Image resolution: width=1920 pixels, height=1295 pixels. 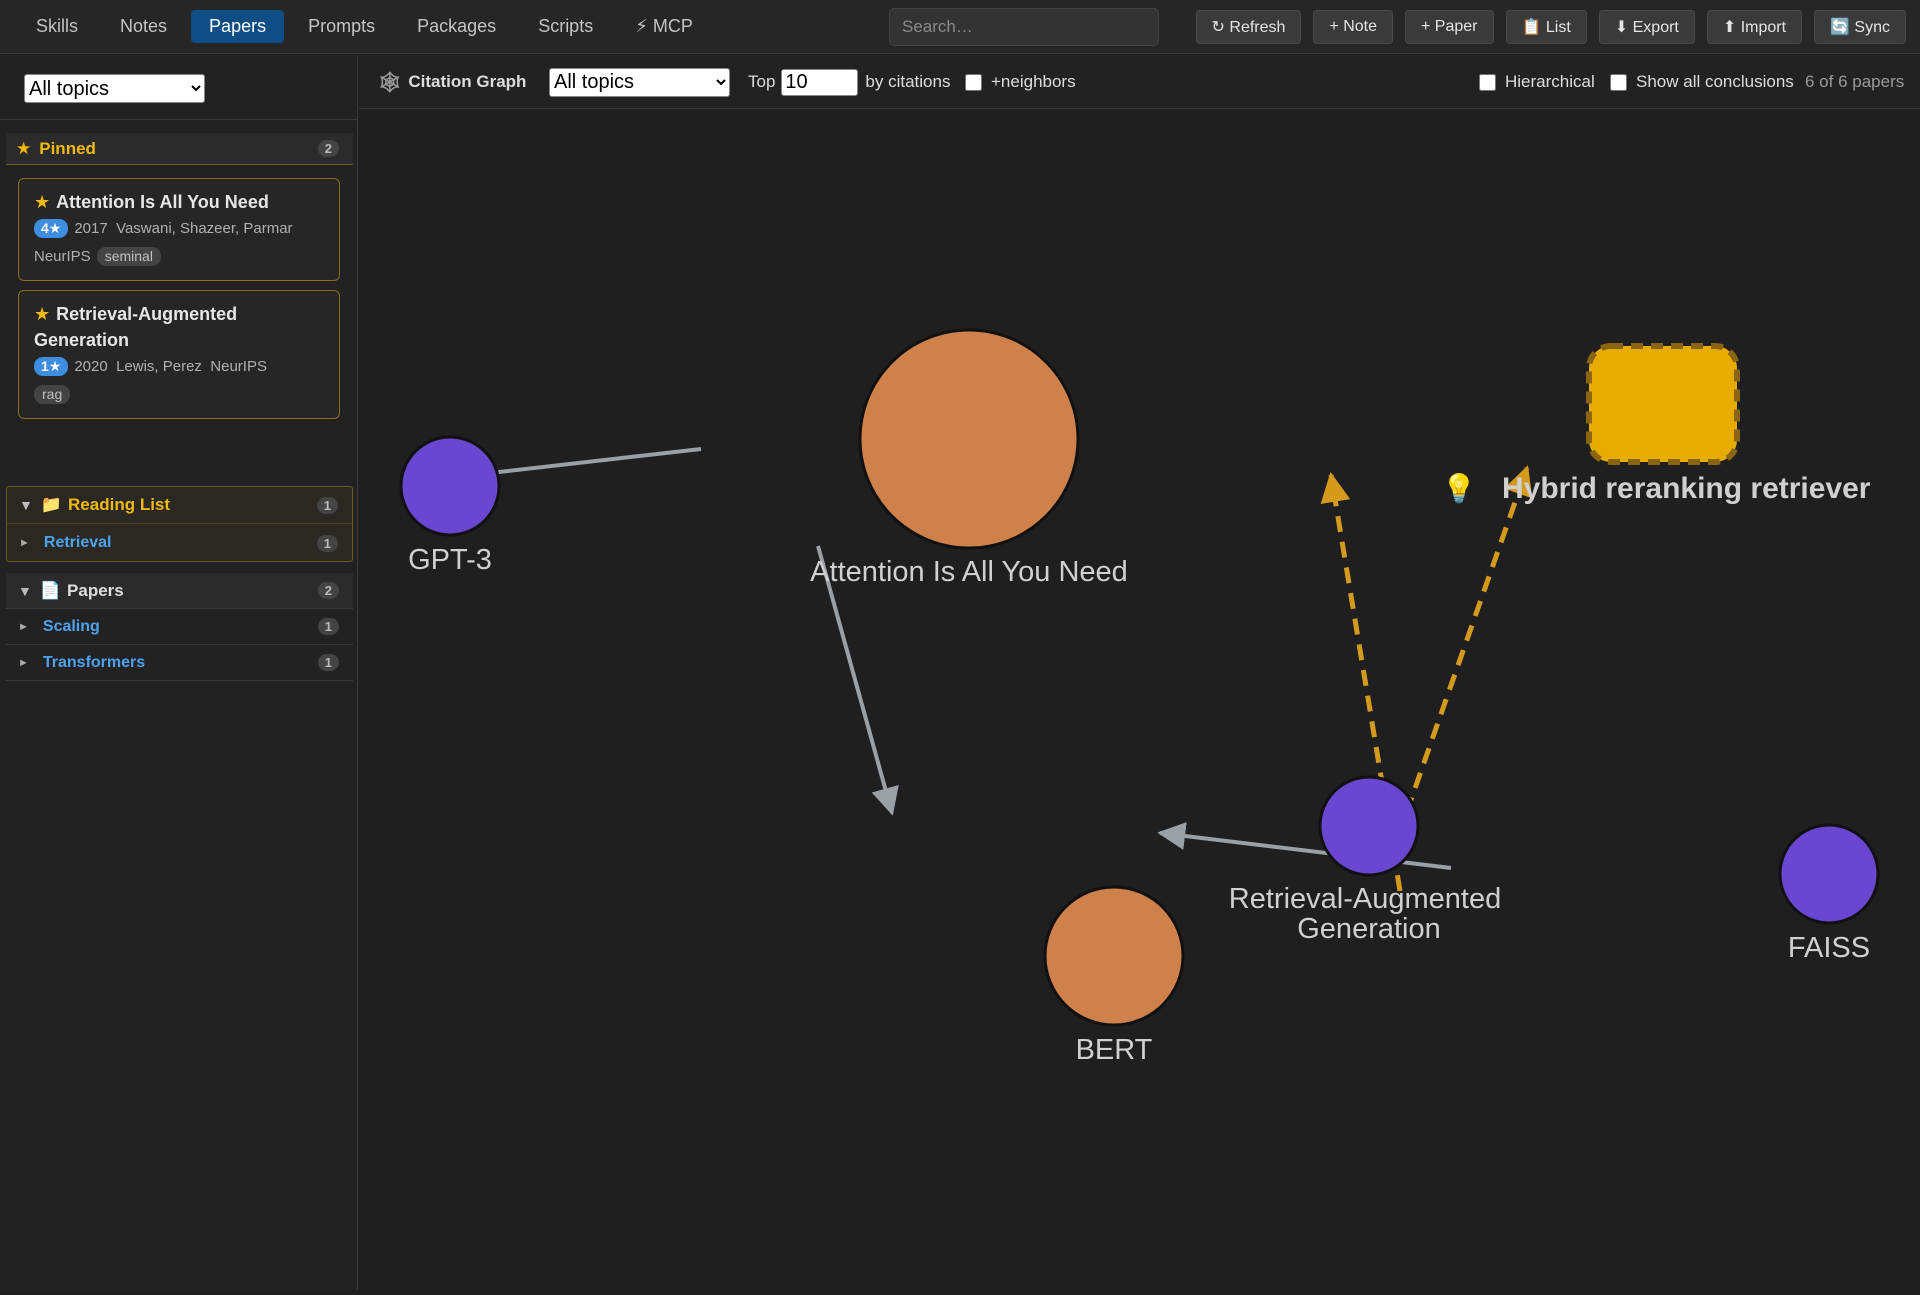 I want to click on graph-title: 🕸 Citation Graph, so click(x=451, y=82).